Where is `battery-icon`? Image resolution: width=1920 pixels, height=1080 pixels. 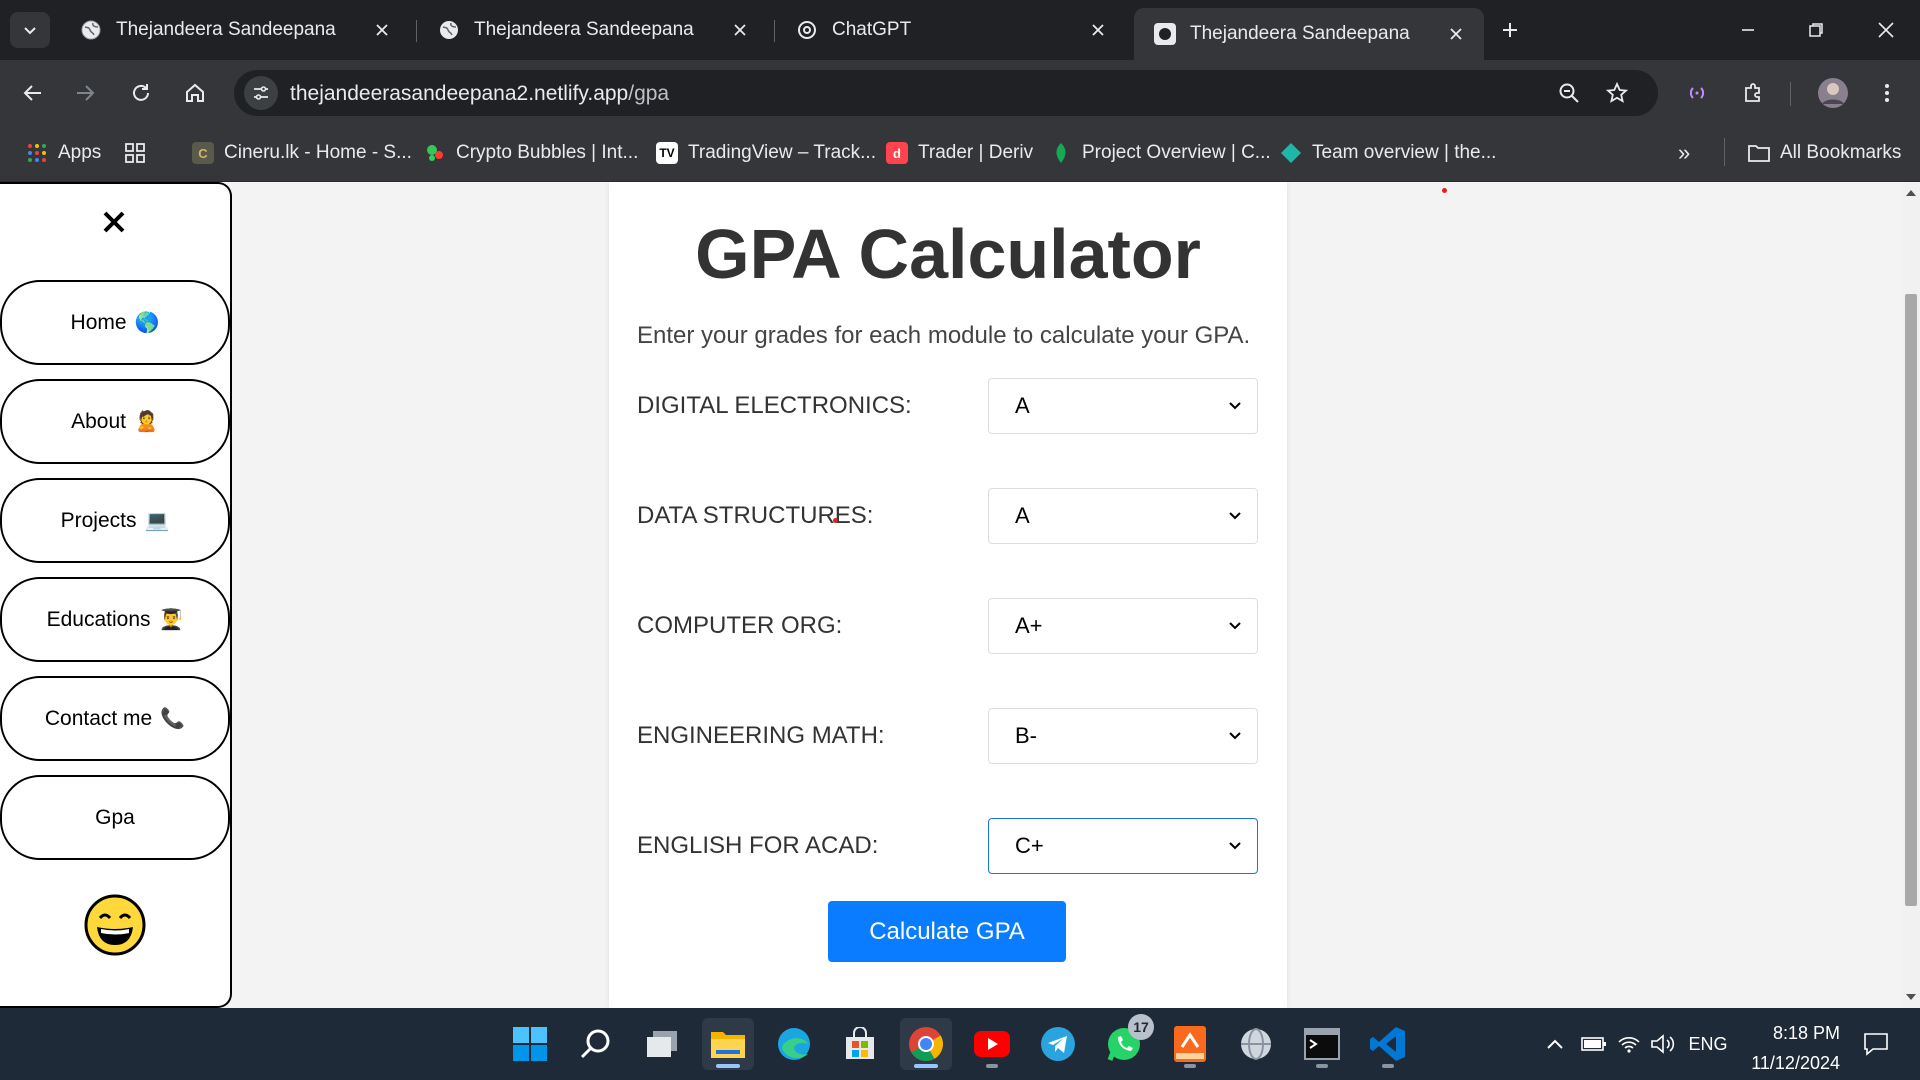 battery-icon is located at coordinates (1593, 1044).